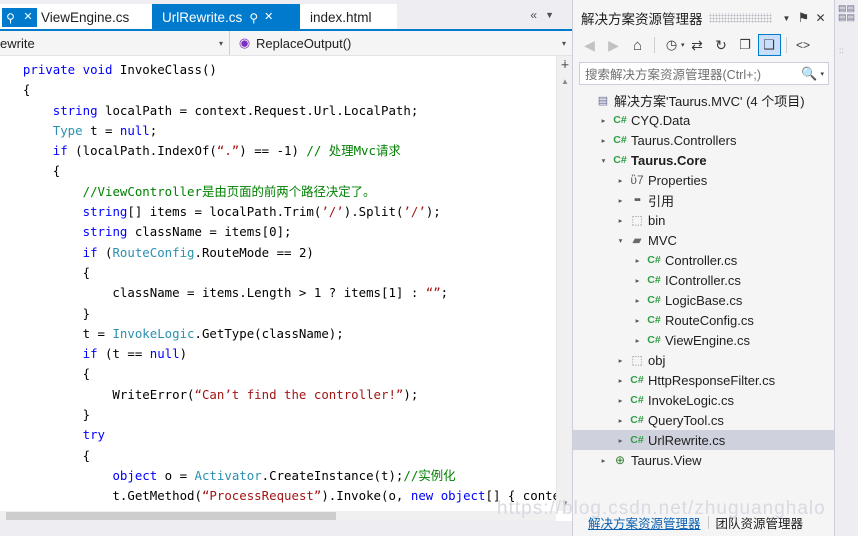  I want to click on tree-item-label: QueryTool.cs, so click(686, 420).